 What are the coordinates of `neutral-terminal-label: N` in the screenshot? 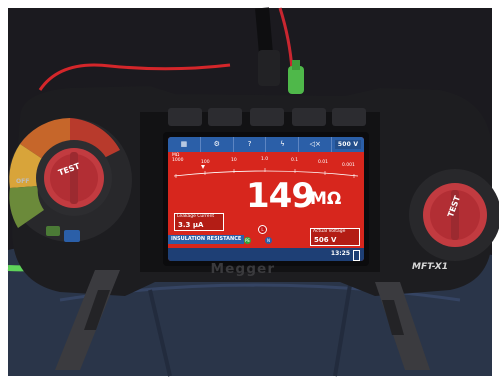 It's located at (268, 240).